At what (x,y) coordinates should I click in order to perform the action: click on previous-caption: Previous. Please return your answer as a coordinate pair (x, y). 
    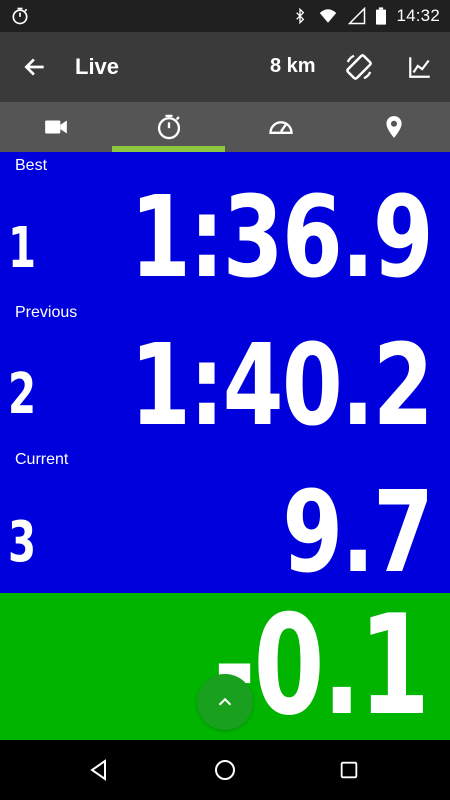
    Looking at the image, I should click on (46, 312).